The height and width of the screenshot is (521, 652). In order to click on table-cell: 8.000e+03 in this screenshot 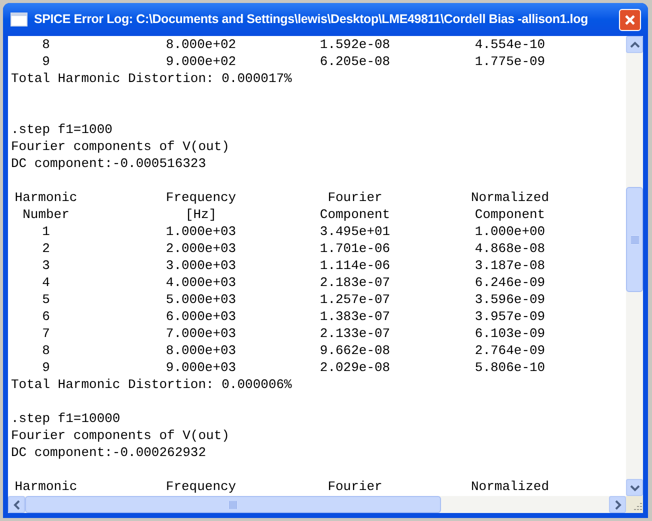, I will do `click(201, 350)`.